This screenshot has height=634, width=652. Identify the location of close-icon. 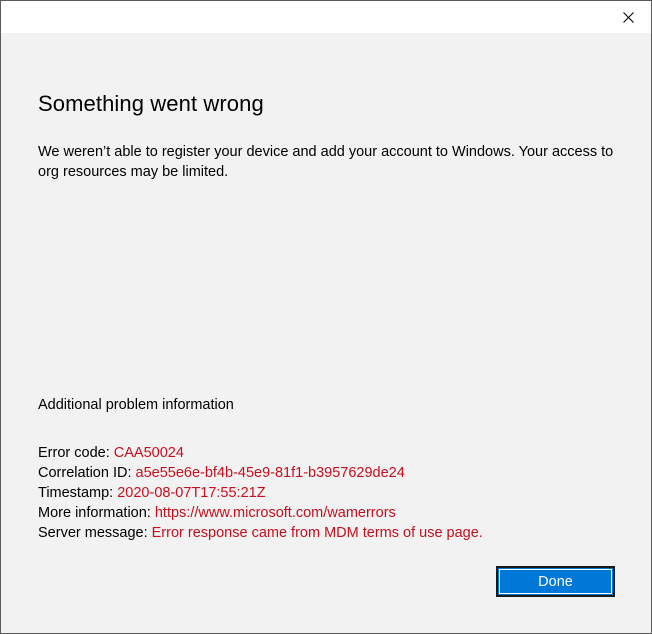
(628, 17).